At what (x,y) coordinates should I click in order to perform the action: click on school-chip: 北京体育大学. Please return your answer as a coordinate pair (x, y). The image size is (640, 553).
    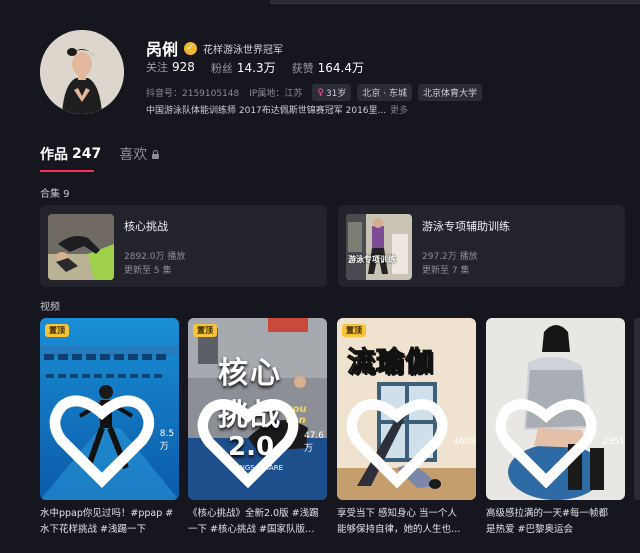
    Looking at the image, I should click on (450, 92).